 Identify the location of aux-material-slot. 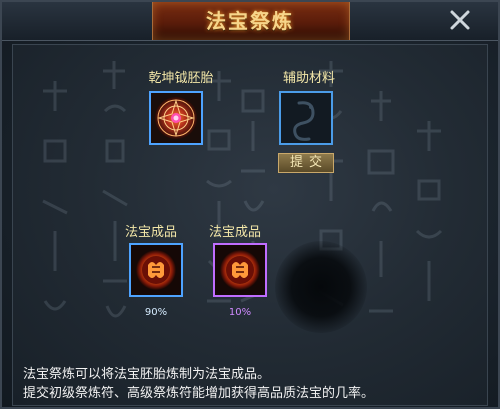
(306, 118).